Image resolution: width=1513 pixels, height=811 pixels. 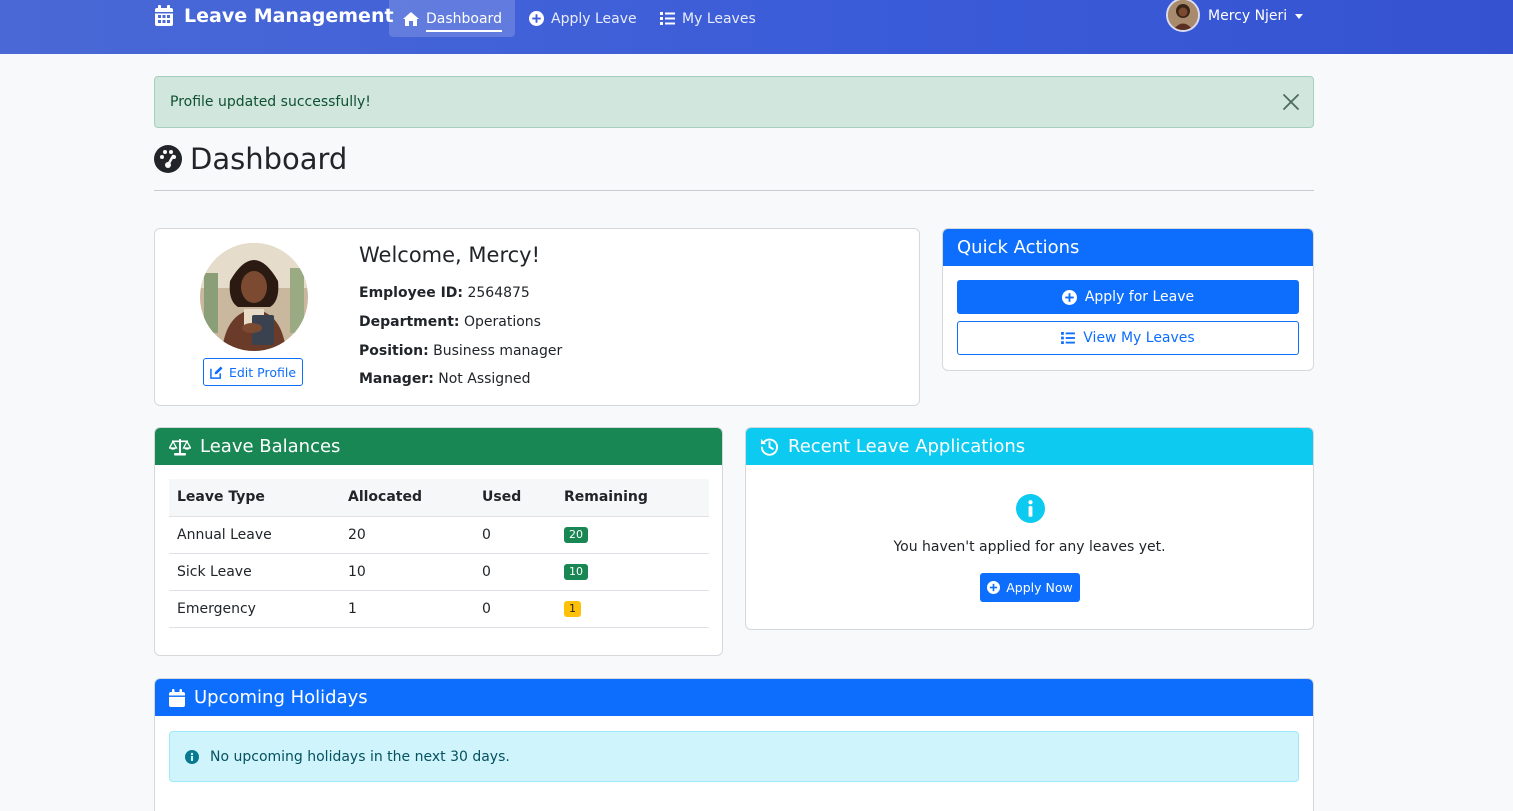 I want to click on position-label: Position:, so click(x=394, y=351).